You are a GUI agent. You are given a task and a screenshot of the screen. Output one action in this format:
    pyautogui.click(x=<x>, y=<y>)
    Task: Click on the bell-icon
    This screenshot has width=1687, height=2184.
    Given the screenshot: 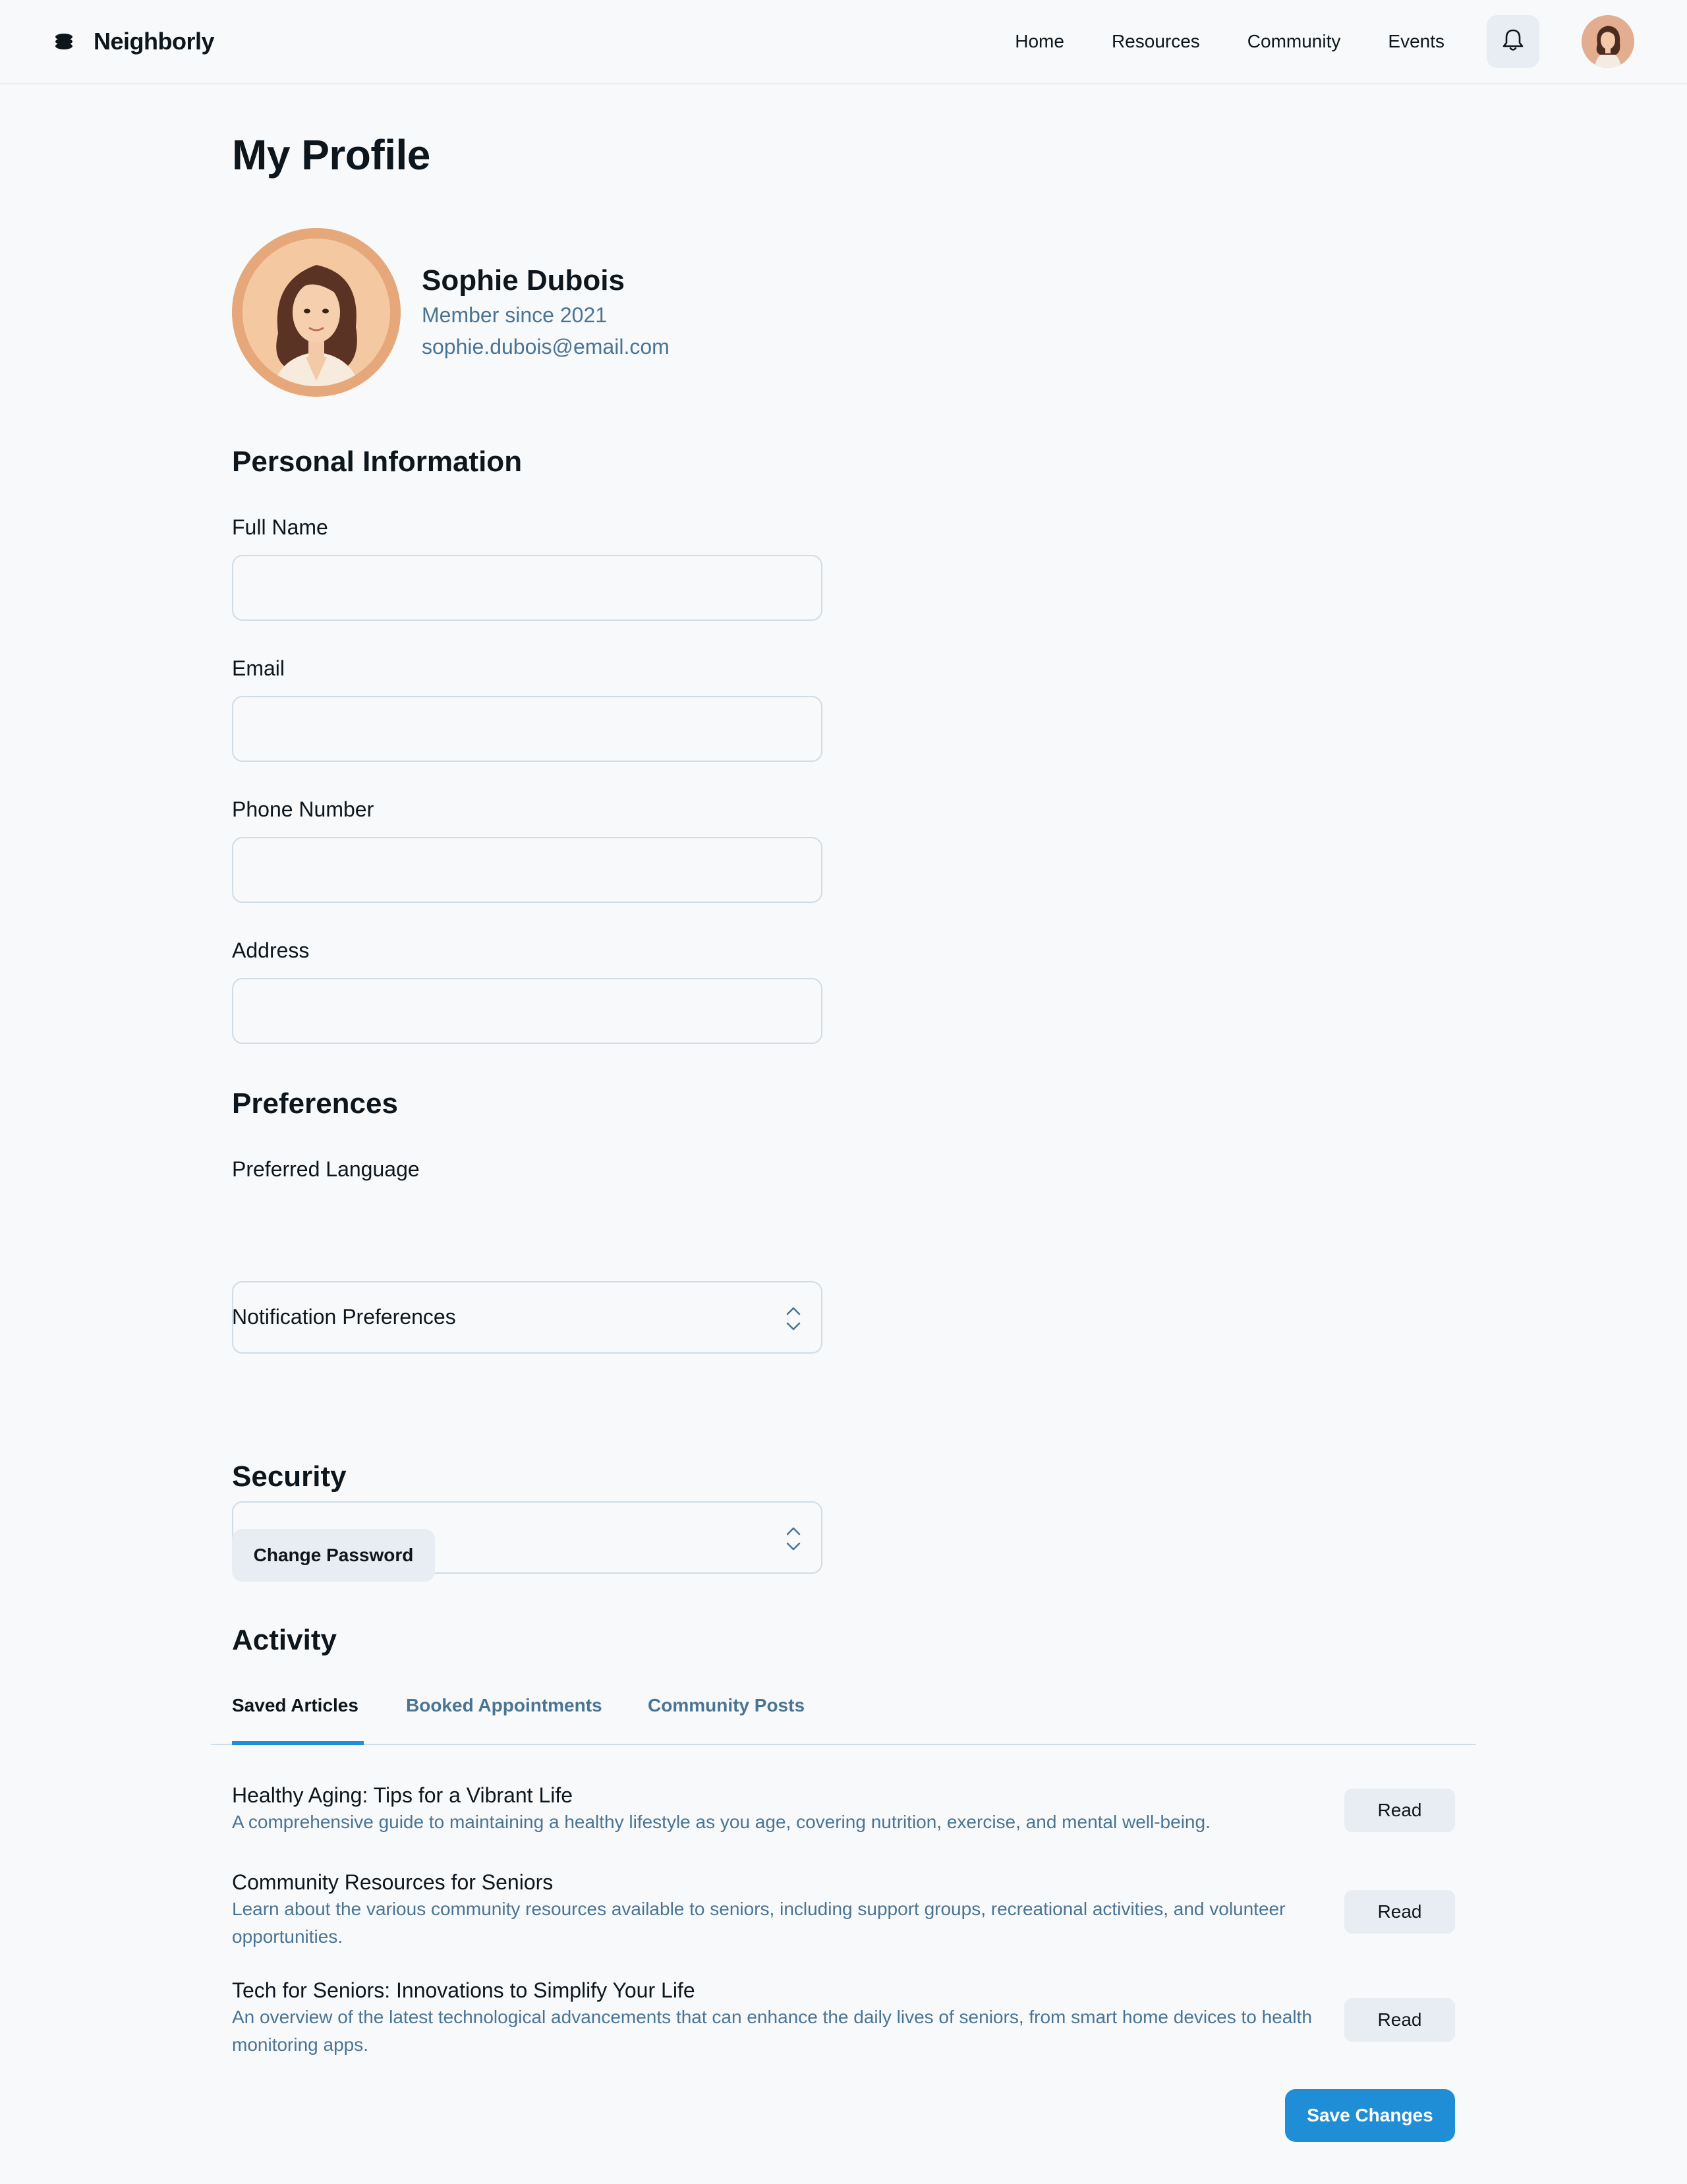 What is the action you would take?
    pyautogui.click(x=1513, y=41)
    